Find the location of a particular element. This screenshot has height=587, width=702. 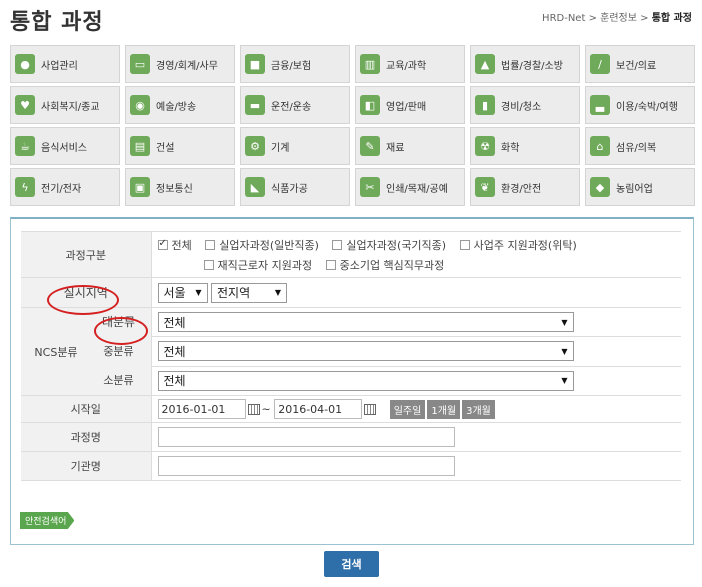

category-label: 식품가공 is located at coordinates (289, 189).